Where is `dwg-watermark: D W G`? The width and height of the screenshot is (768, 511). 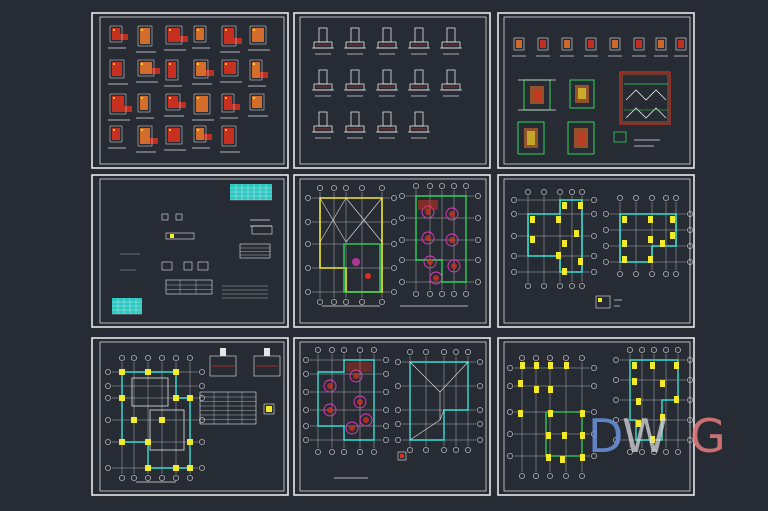 dwg-watermark: D W G is located at coordinates (657, 436).